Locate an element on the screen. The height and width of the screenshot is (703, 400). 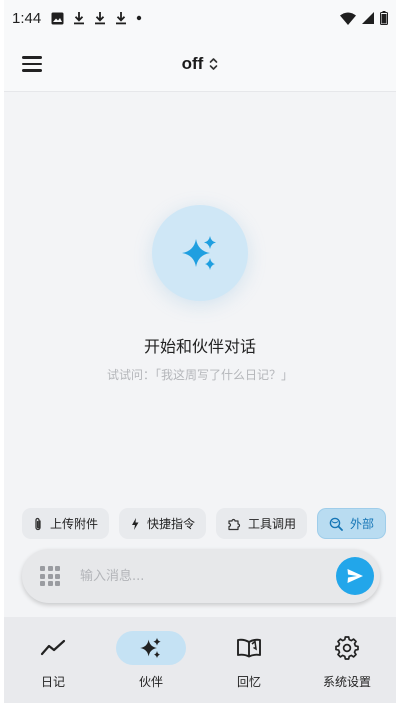
quick-actions-row: 上传附件 快捷指令 工具调用 外部 is located at coordinates (209, 524).